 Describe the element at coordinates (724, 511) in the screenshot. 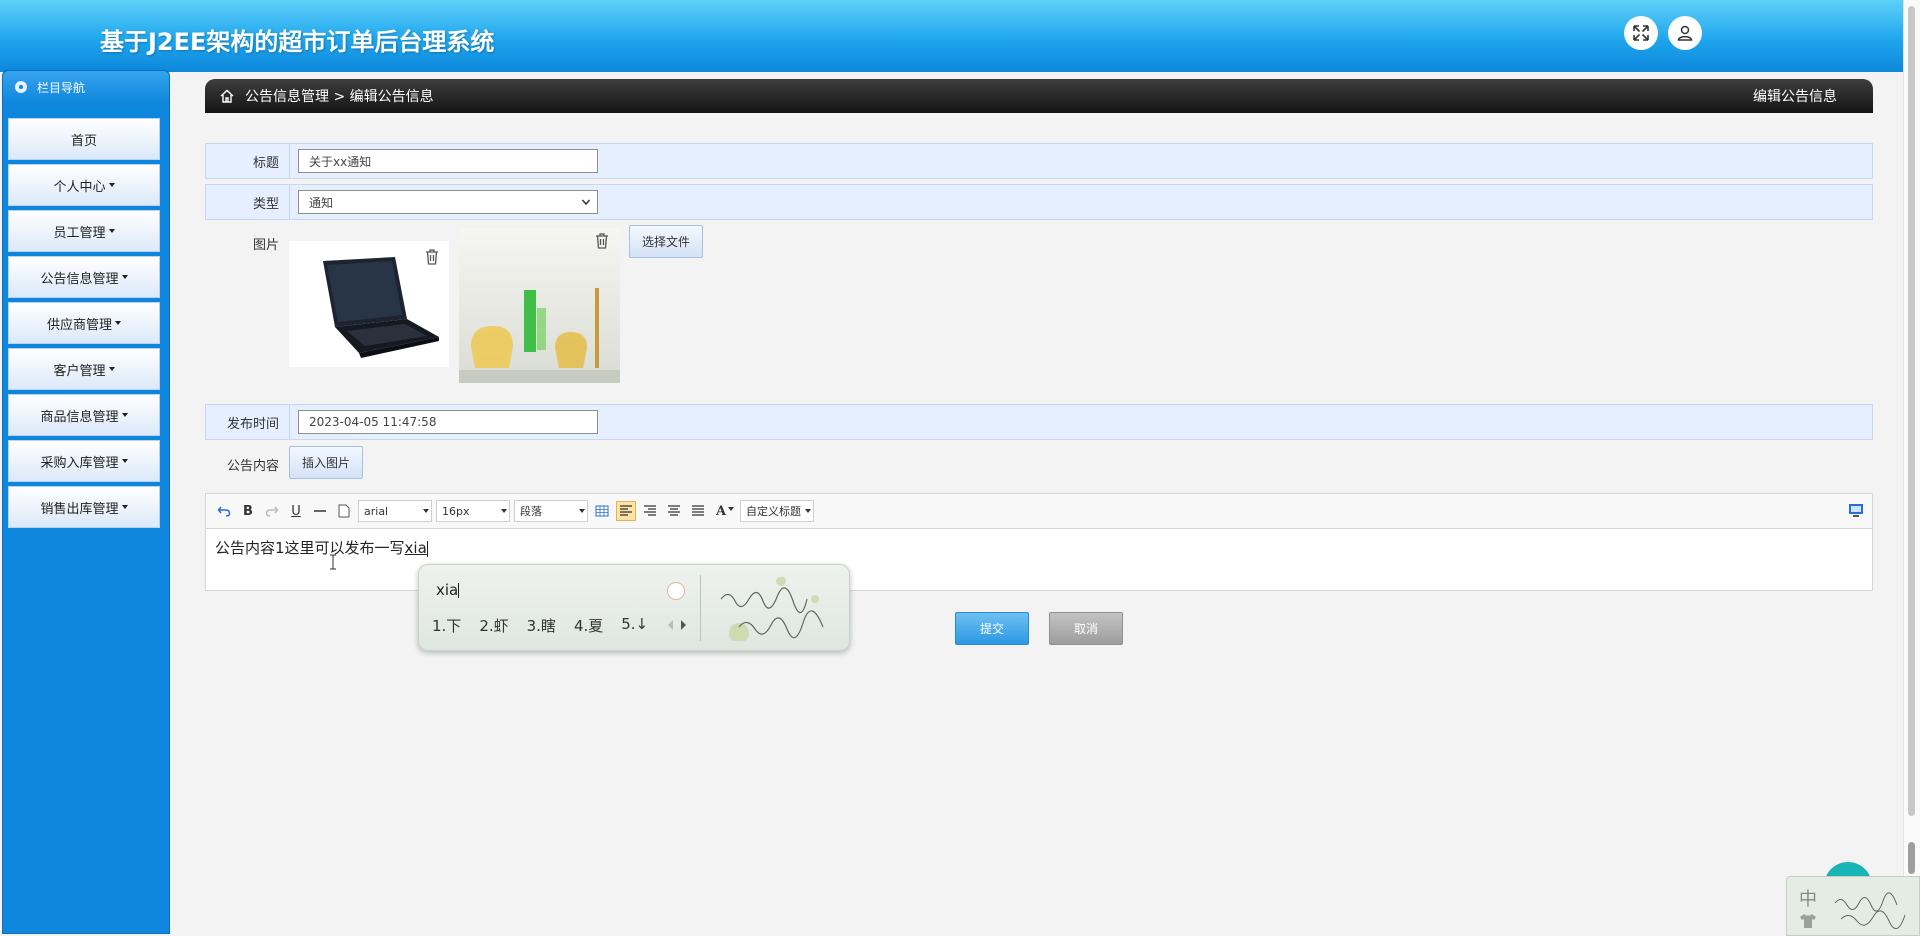

I see `font-color-icon: A` at that location.